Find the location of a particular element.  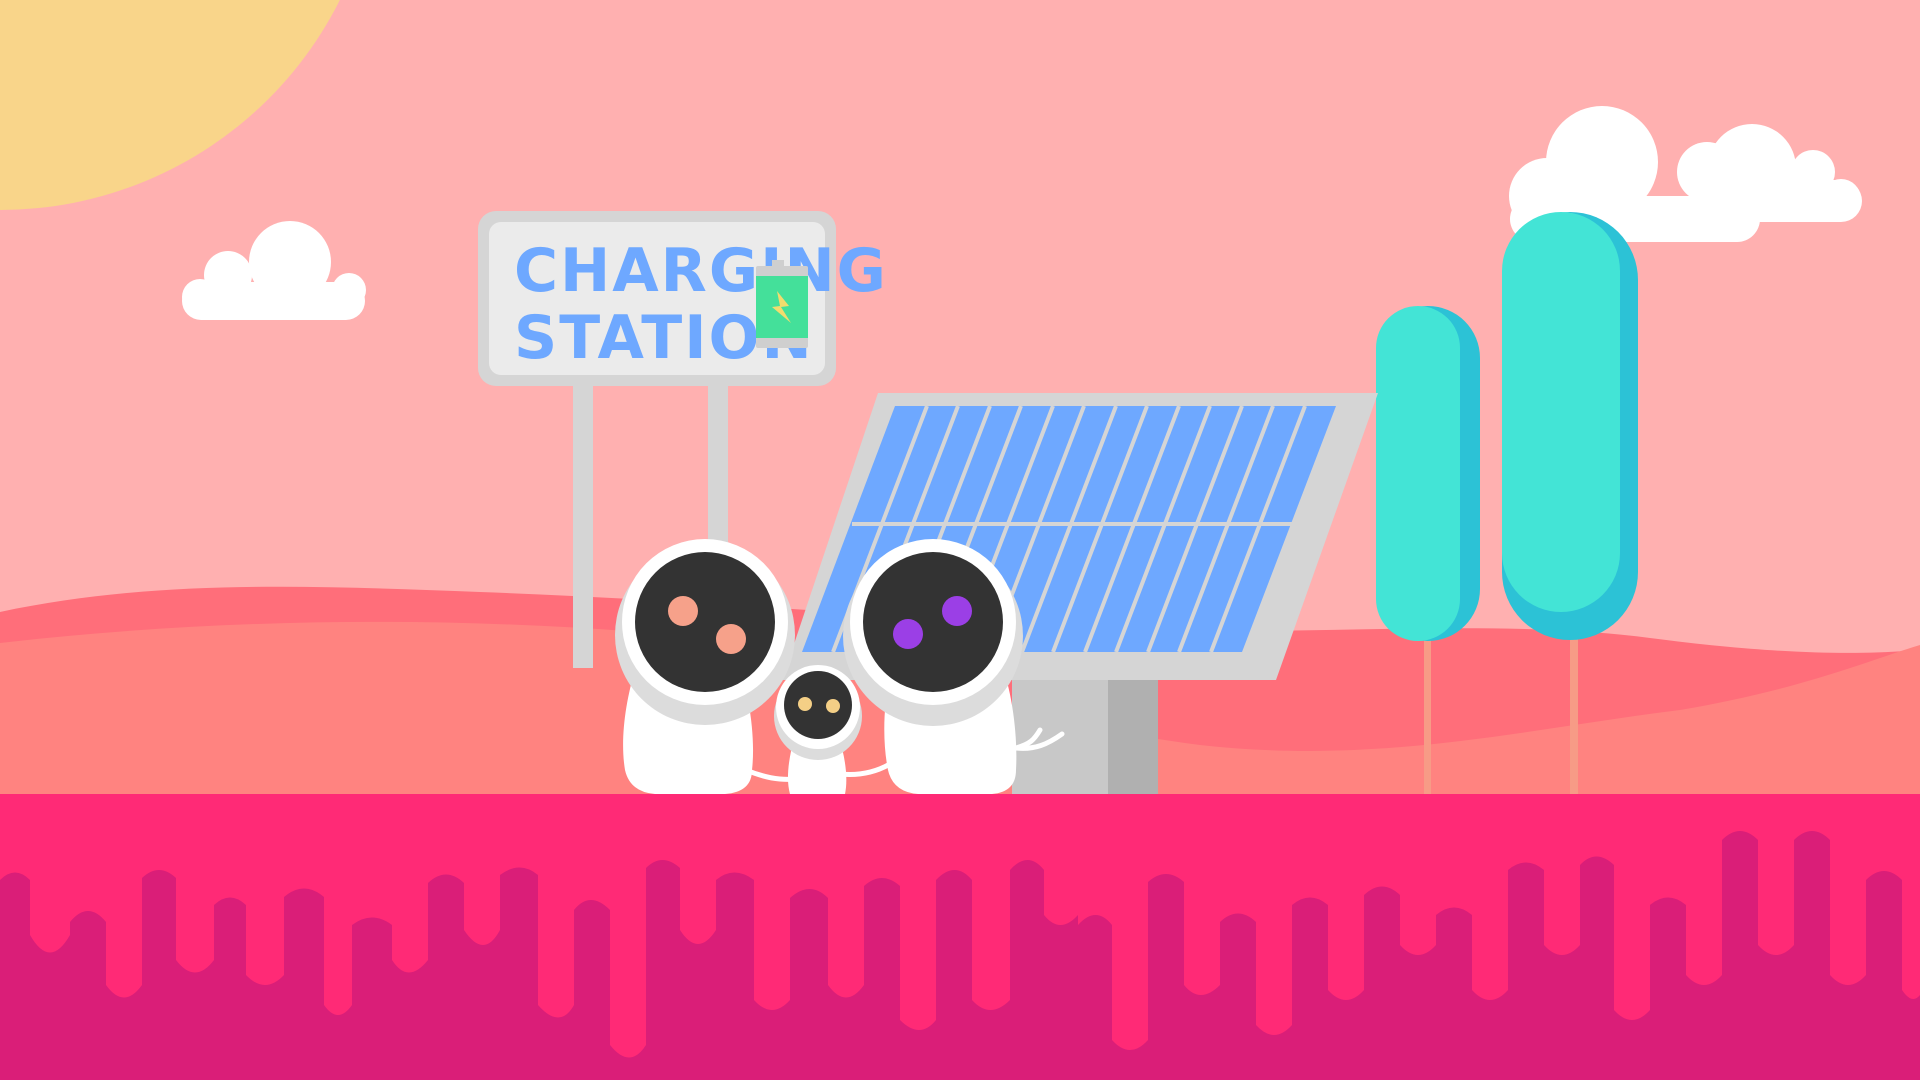

charging-station-sign: CHARGING STATION is located at coordinates (683, 298).